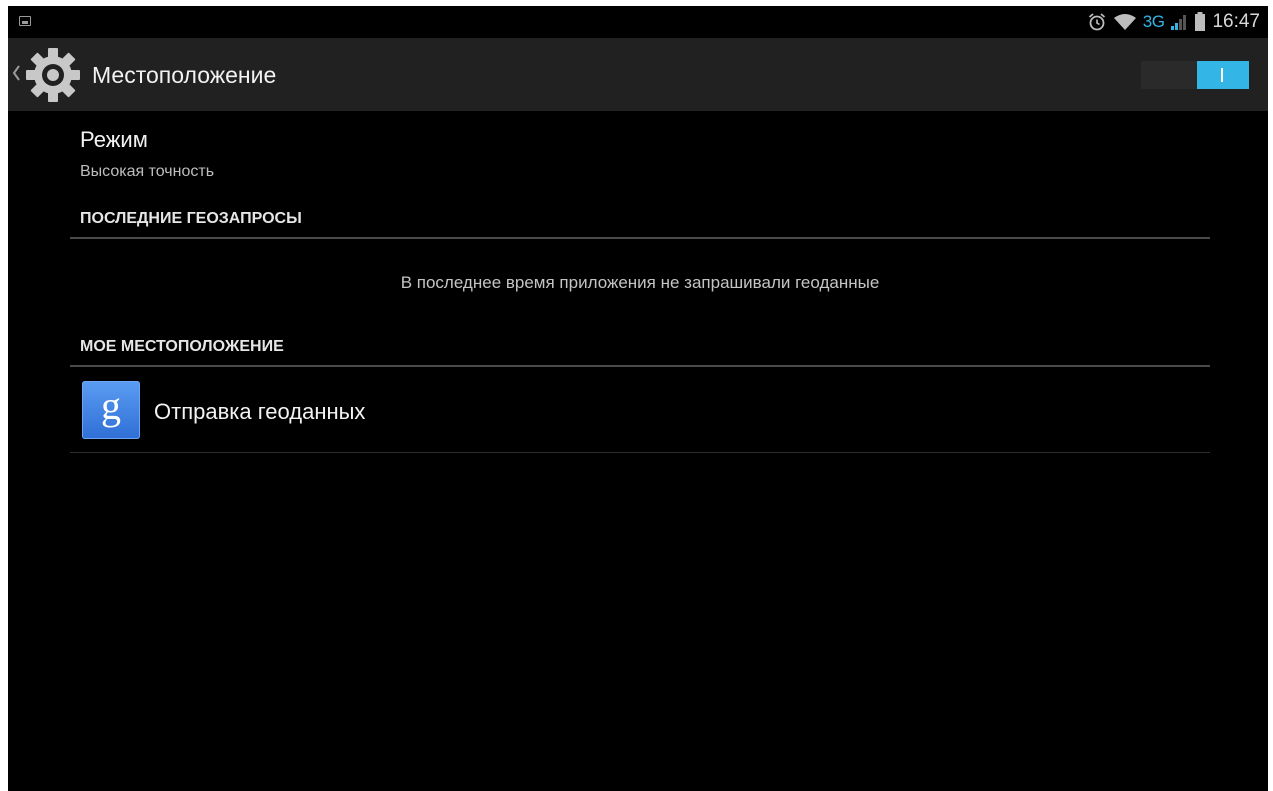 The image size is (1273, 791). I want to click on recent-requests-header: ПОСЛЕДНИЕ ГЕОЗАПРОСЫ, so click(640, 222).